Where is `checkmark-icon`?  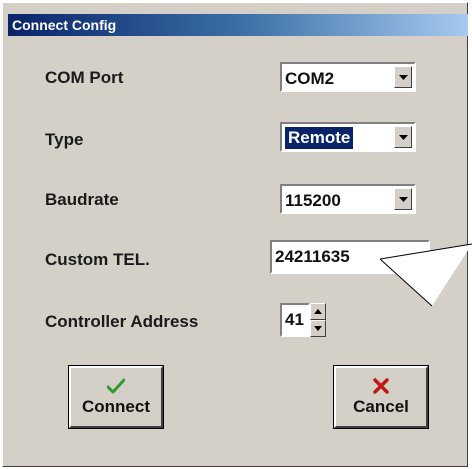
checkmark-icon is located at coordinates (116, 386).